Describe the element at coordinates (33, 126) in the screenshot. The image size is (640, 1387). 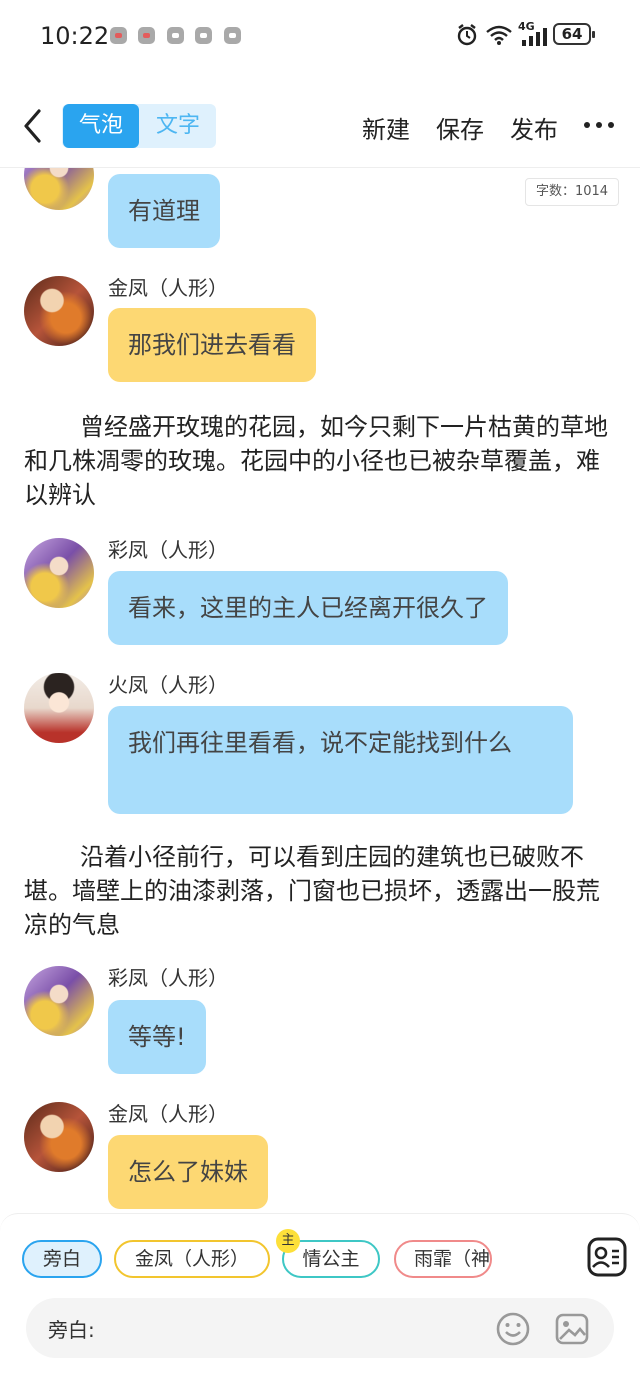
I see `back-arrow-icon` at that location.